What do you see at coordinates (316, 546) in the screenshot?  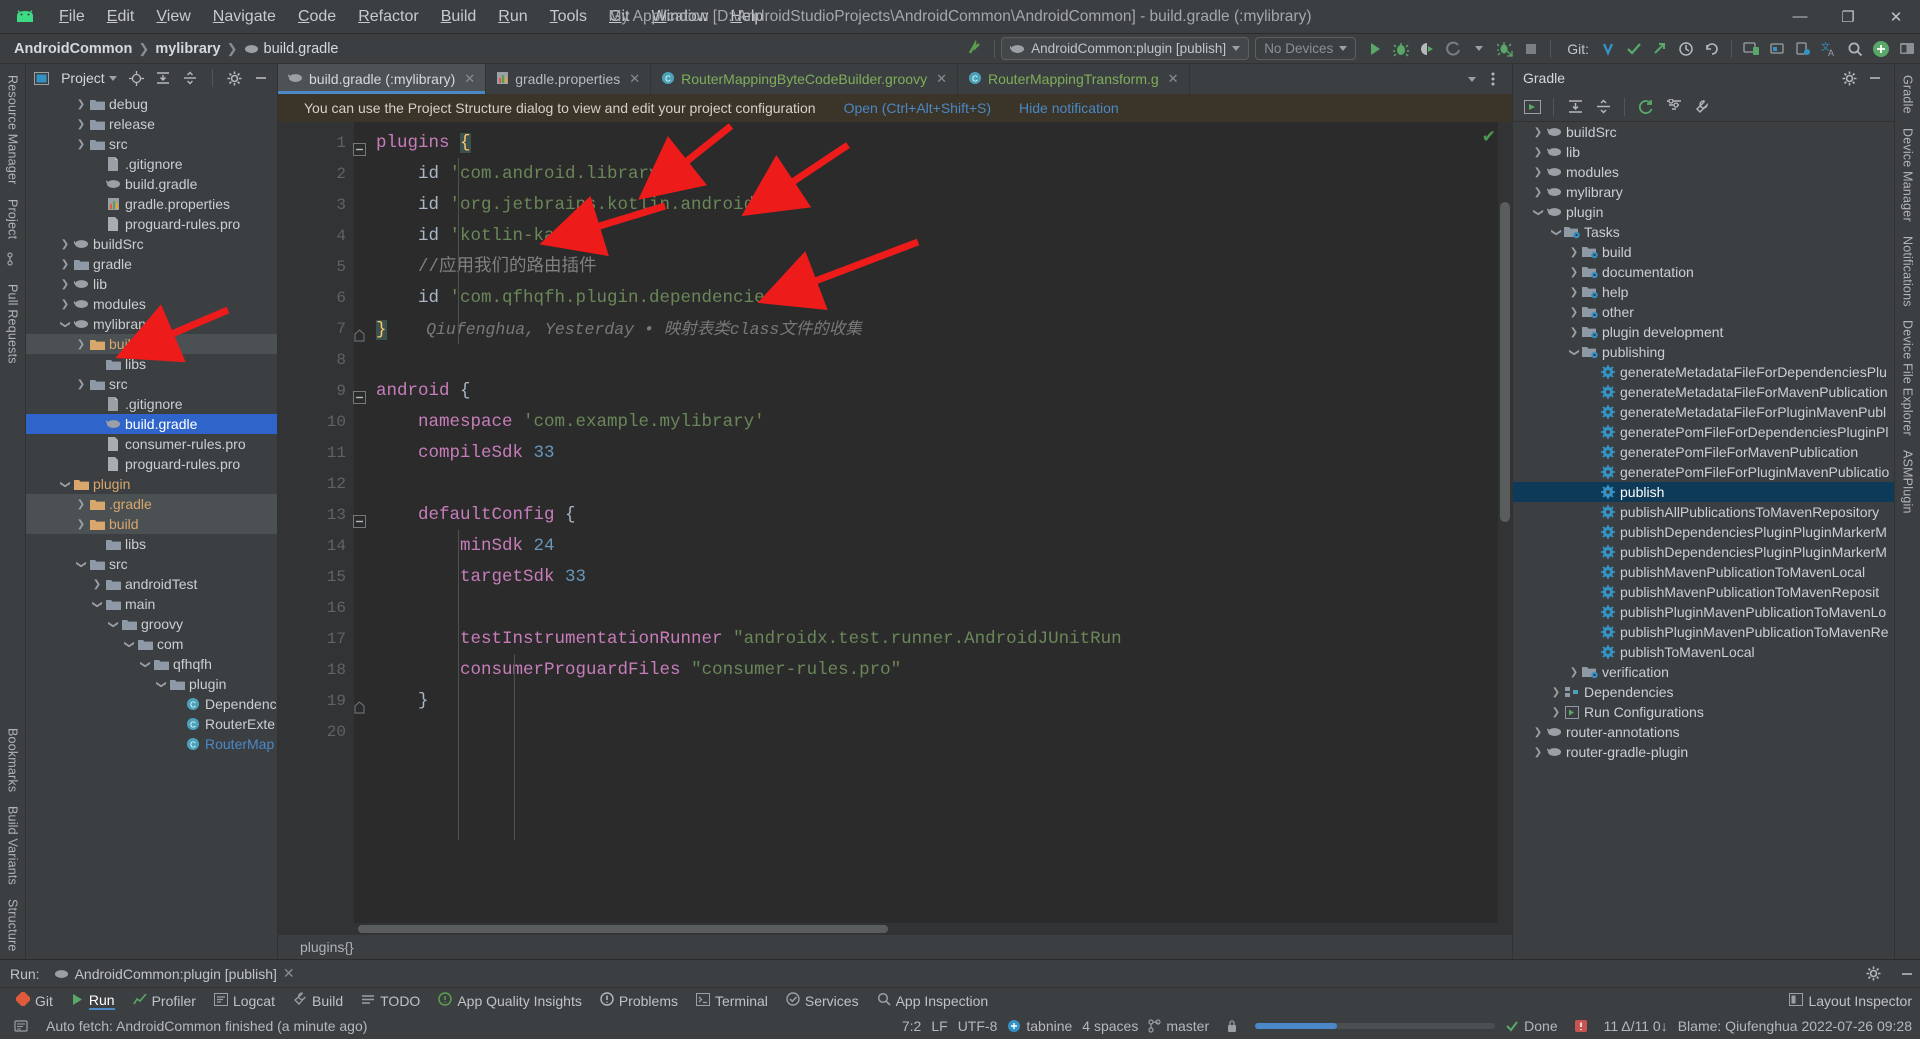 I see `line-number: 14` at bounding box center [316, 546].